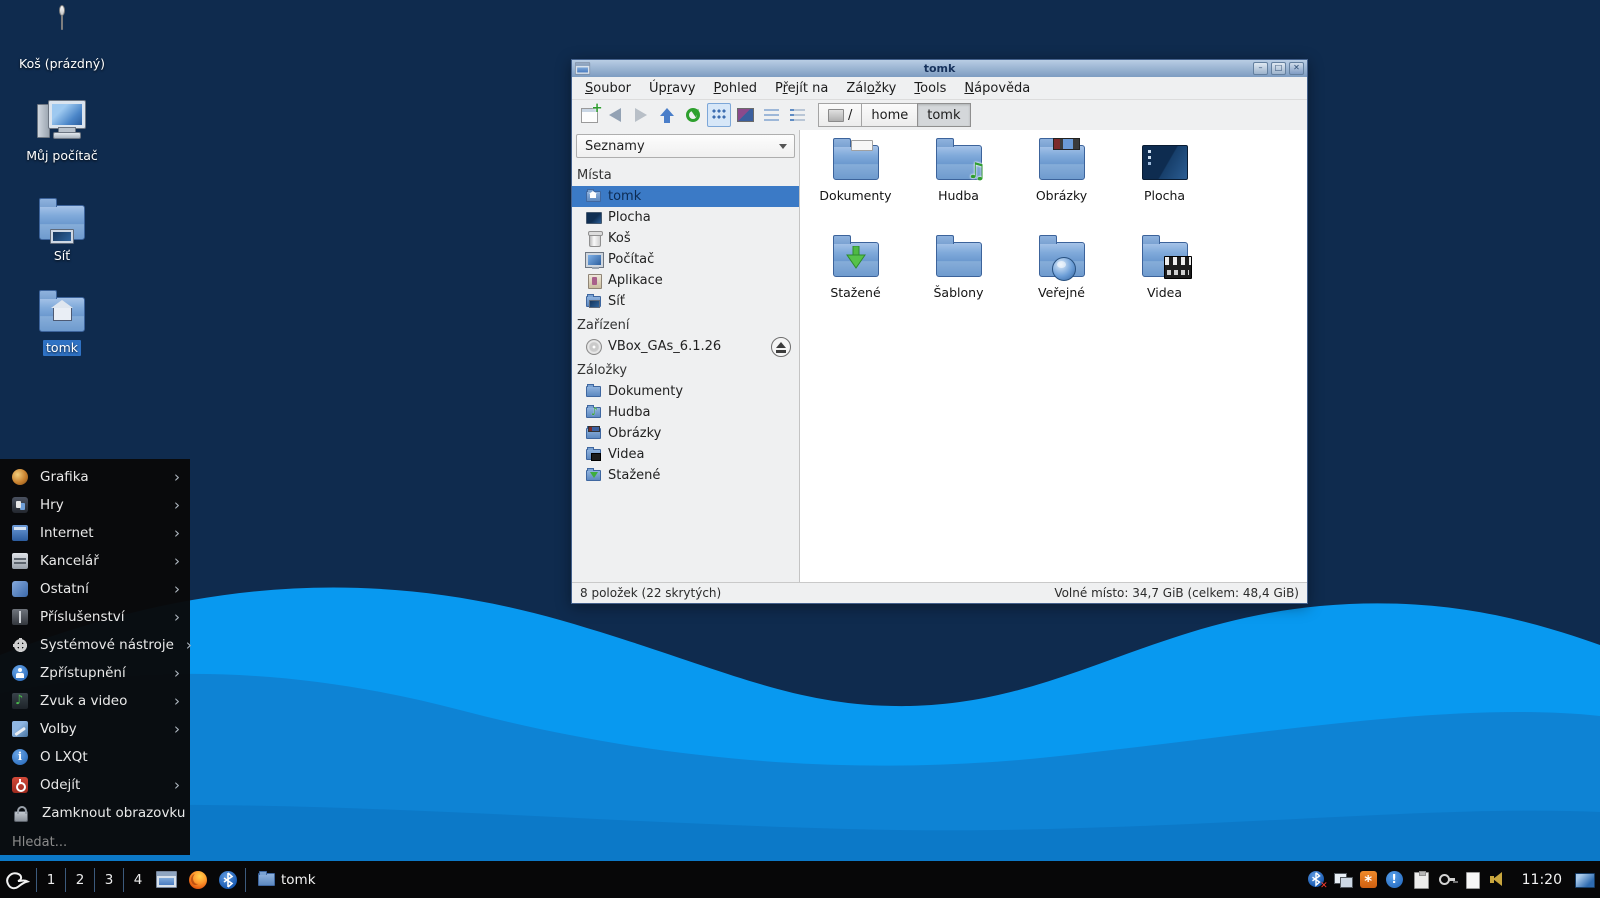  Describe the element at coordinates (62, 132) in the screenshot. I see `desktop-icon-computer: Můj počítač` at that location.